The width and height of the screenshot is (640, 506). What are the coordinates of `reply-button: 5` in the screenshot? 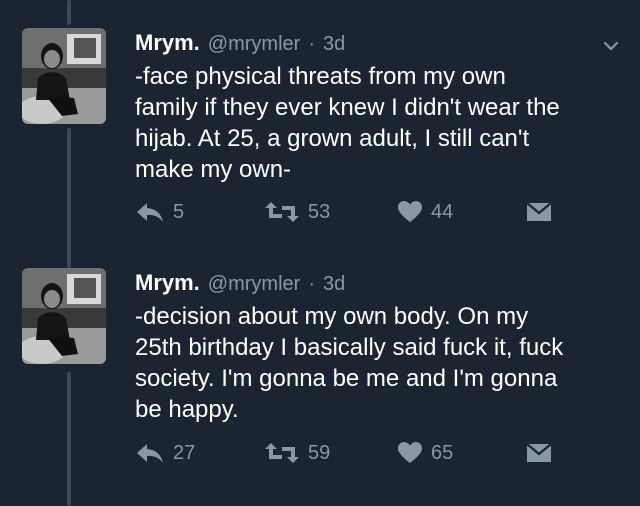 It's located at (159, 212).